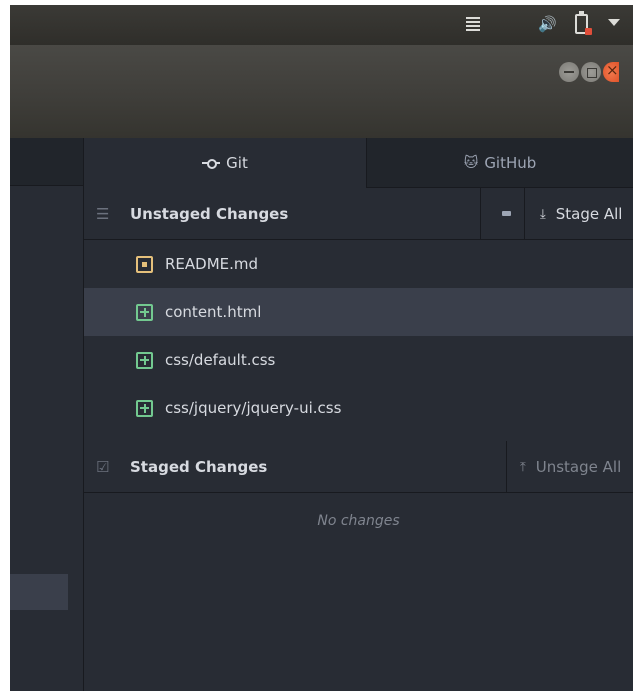 The image size is (633, 691). I want to click on left-pane-selected-item, so click(39, 592).